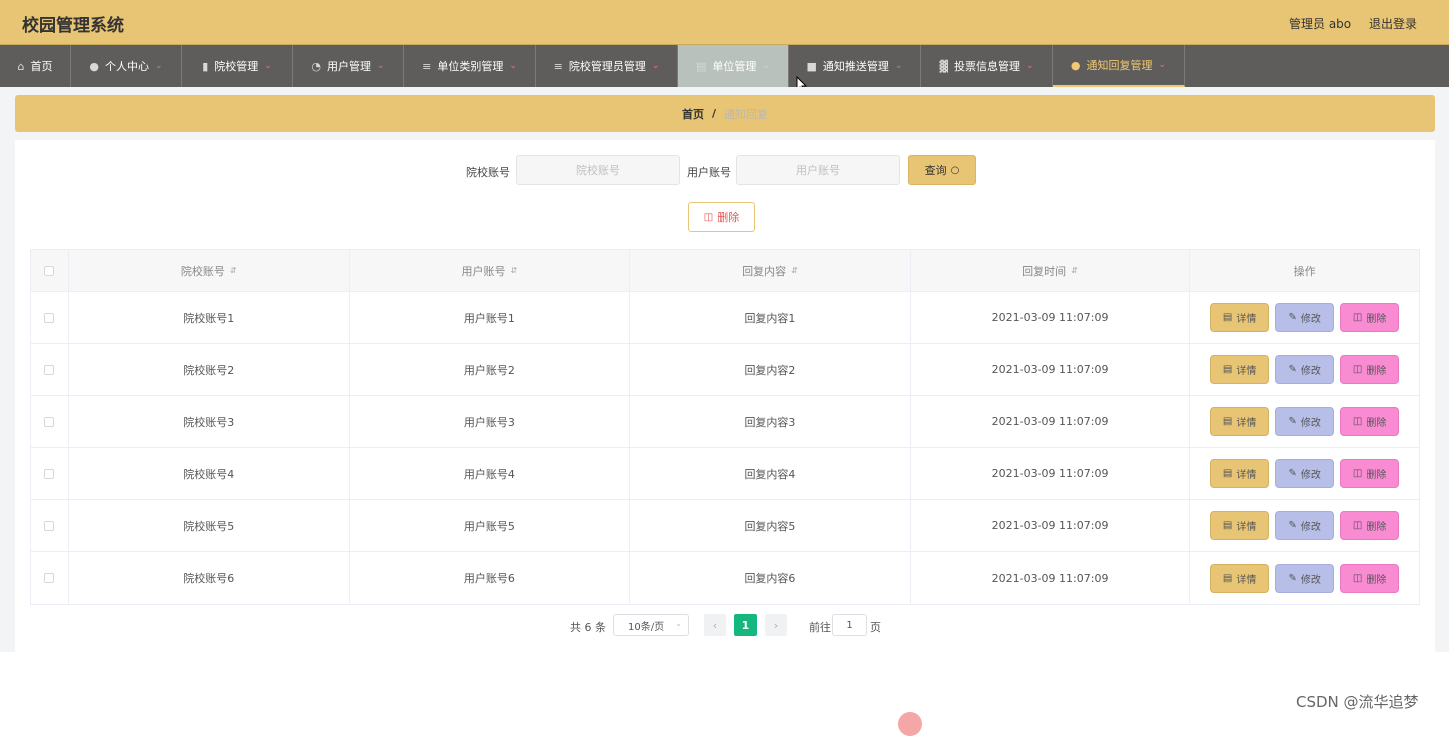 The image size is (1449, 736). Describe the element at coordinates (820, 627) in the screenshot. I see `goto-label: 前往` at that location.